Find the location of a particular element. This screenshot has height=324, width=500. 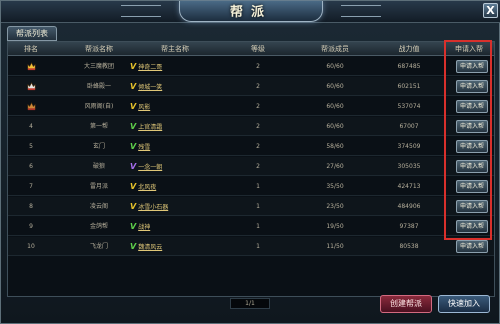

guild-power: 687485 is located at coordinates (409, 66).